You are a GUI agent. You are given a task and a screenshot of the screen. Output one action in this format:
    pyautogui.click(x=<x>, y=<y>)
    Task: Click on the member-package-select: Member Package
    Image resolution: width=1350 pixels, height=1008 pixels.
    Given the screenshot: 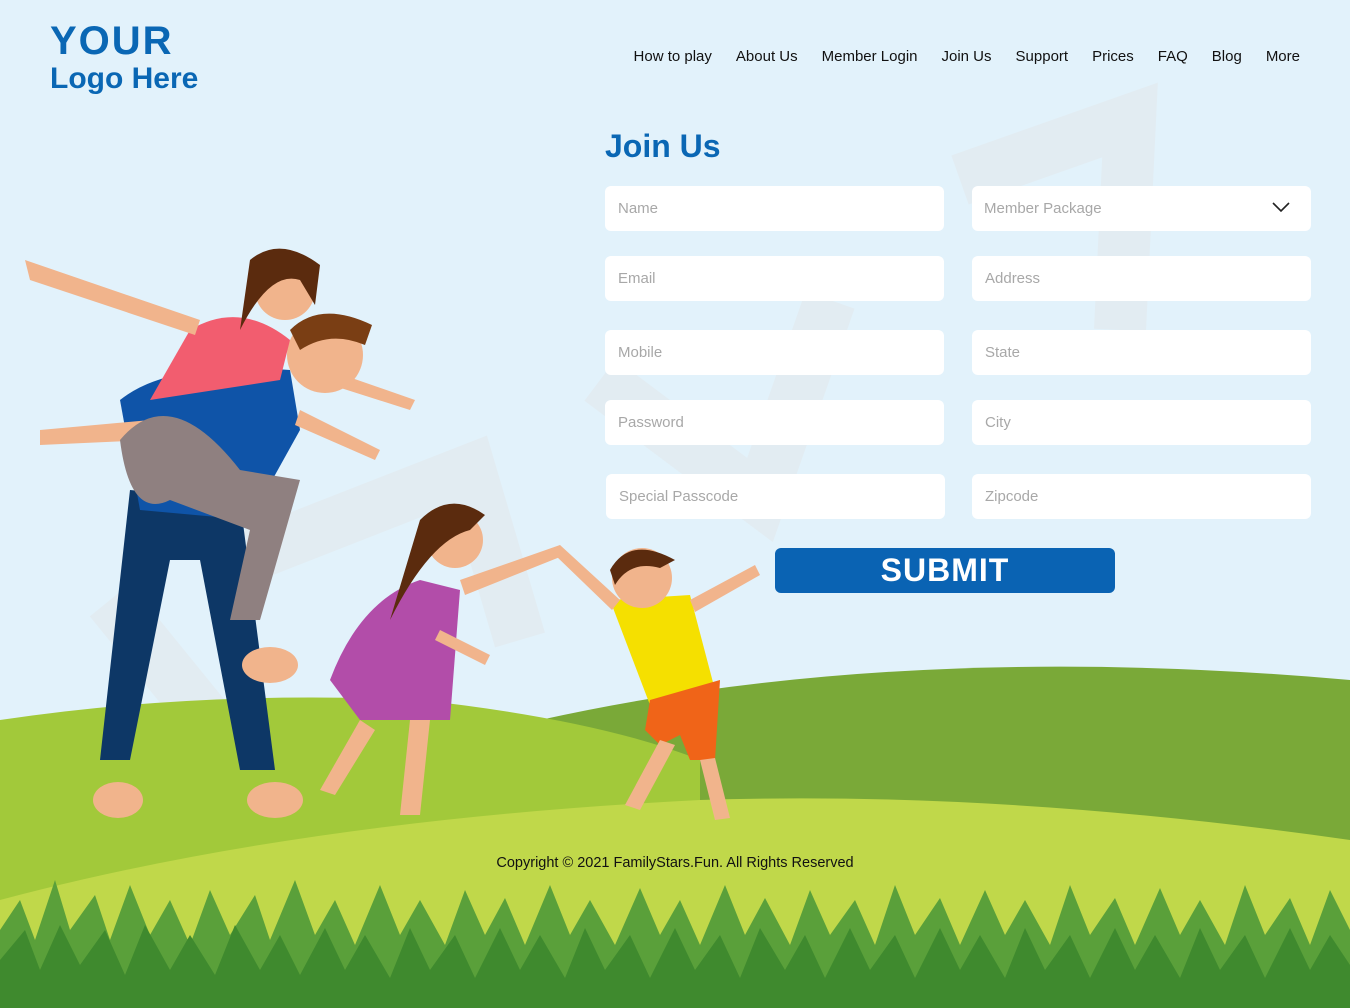 What is the action you would take?
    pyautogui.click(x=1141, y=208)
    